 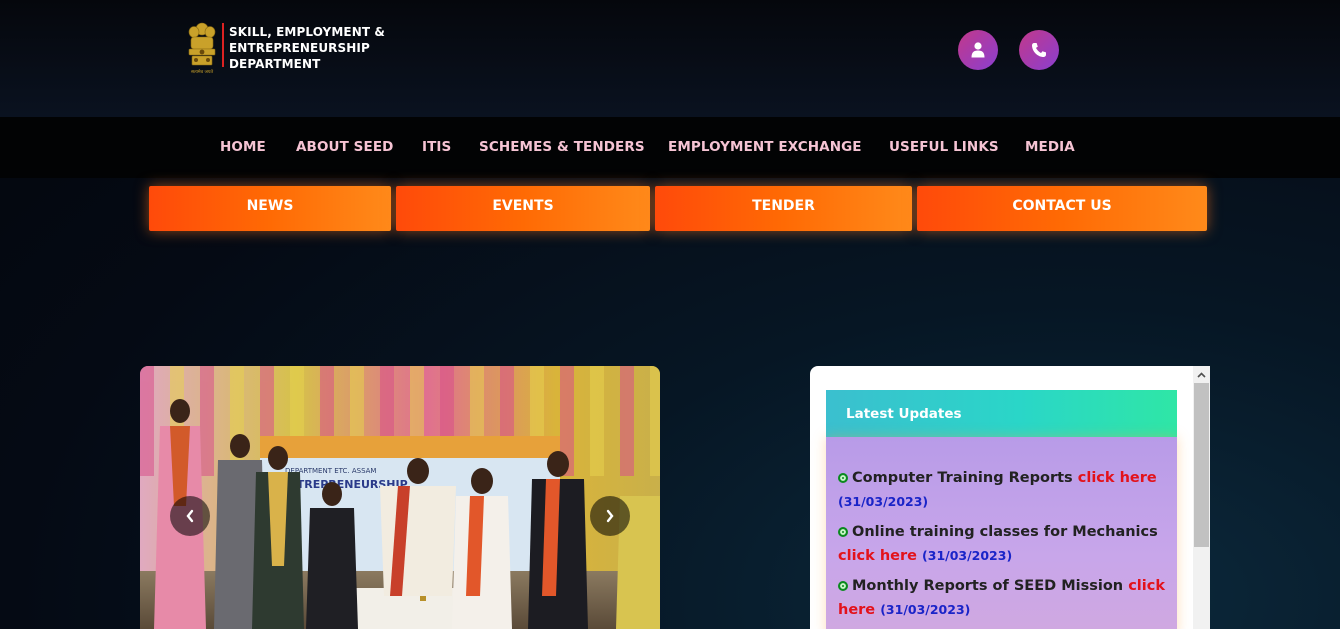 What do you see at coordinates (436, 147) in the screenshot?
I see `nav-itis: ITIS` at bounding box center [436, 147].